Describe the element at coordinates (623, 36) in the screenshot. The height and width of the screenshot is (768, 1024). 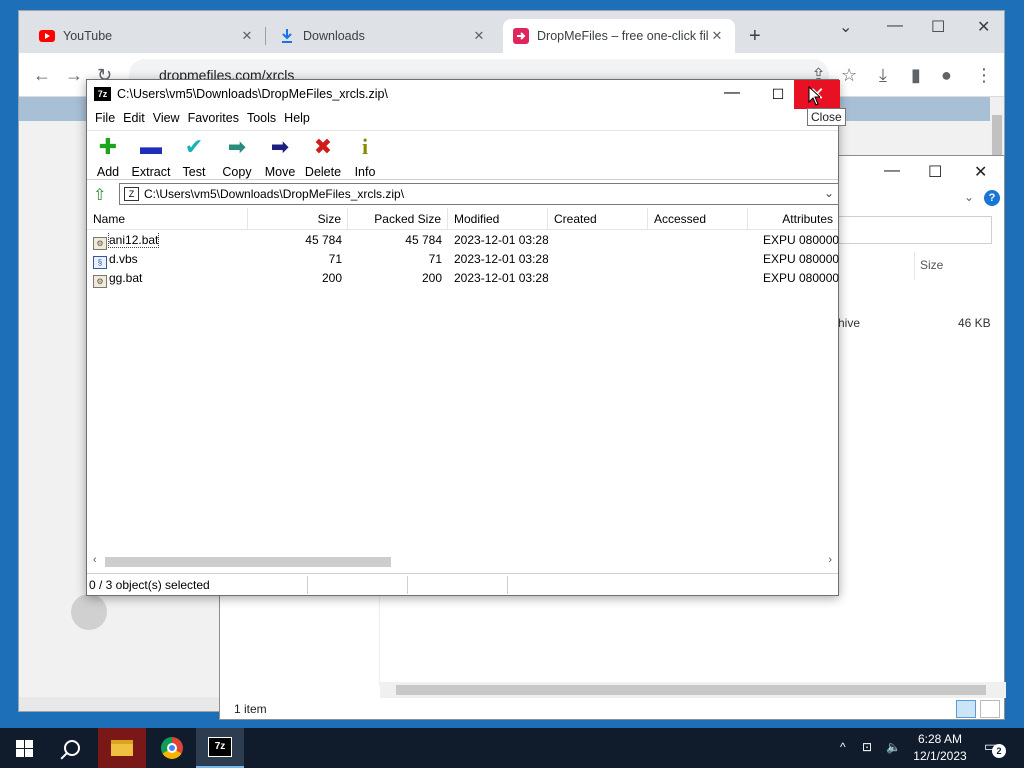
I see `tab-title: DropMeFiles – free one-click file` at that location.